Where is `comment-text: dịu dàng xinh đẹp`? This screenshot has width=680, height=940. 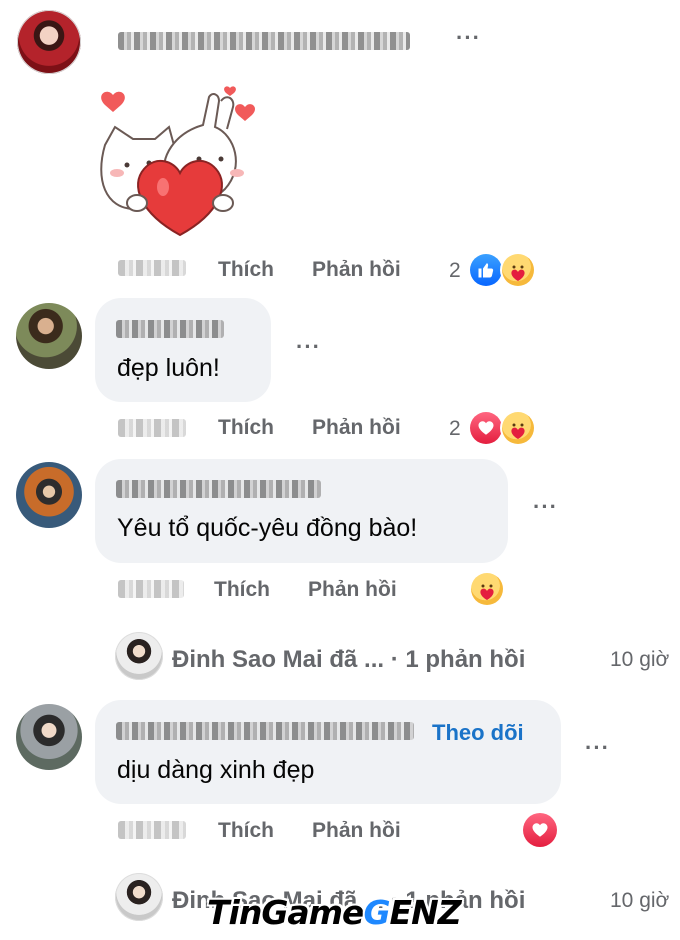 comment-text: dịu dàng xinh đẹp is located at coordinates (216, 770).